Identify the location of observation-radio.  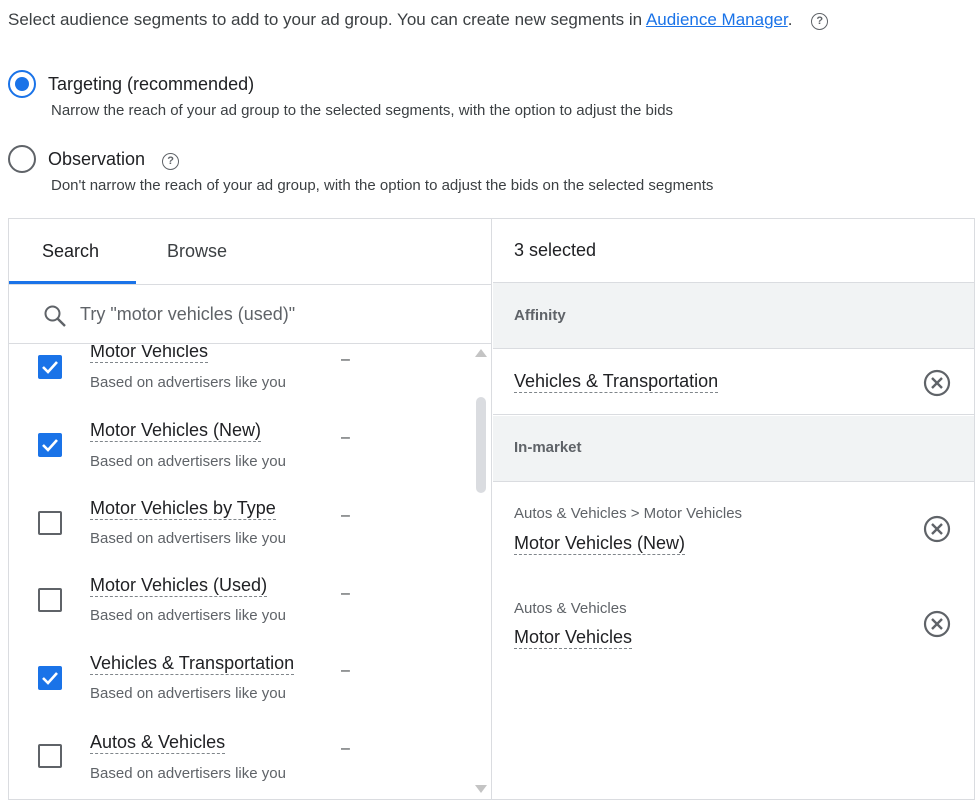
(22, 159).